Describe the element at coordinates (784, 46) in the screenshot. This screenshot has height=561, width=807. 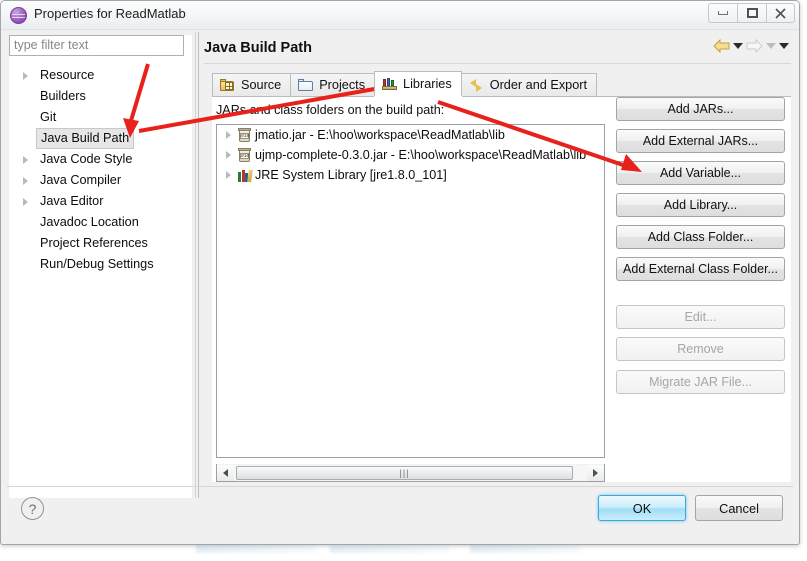
I see `view-menu-chevron-down-icon` at that location.